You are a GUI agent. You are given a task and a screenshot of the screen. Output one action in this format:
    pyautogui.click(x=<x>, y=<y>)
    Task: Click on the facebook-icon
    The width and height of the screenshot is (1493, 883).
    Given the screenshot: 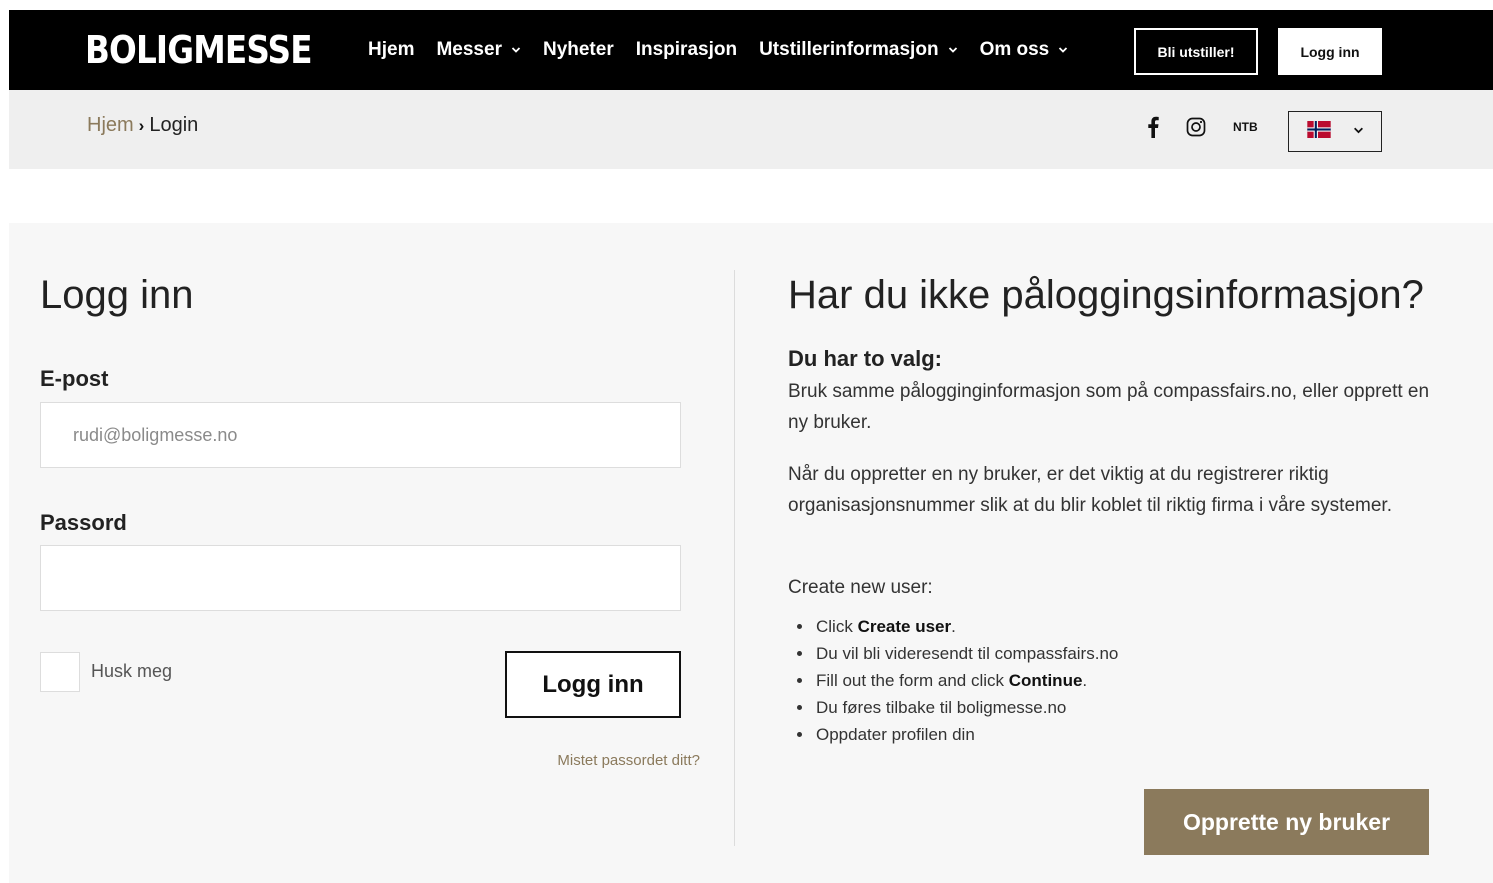 What is the action you would take?
    pyautogui.click(x=1153, y=127)
    